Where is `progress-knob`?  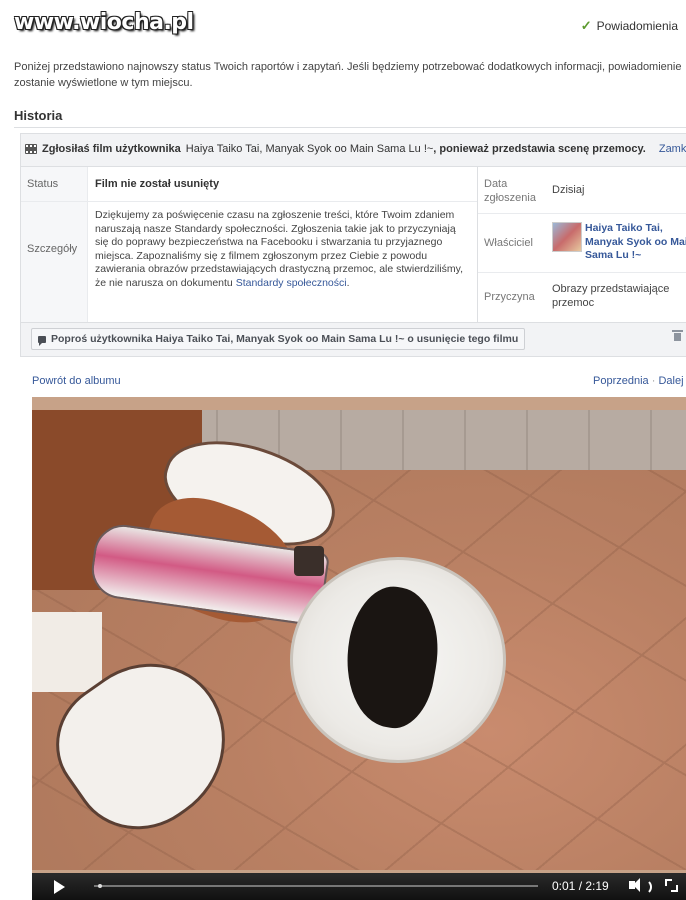 progress-knob is located at coordinates (100, 886).